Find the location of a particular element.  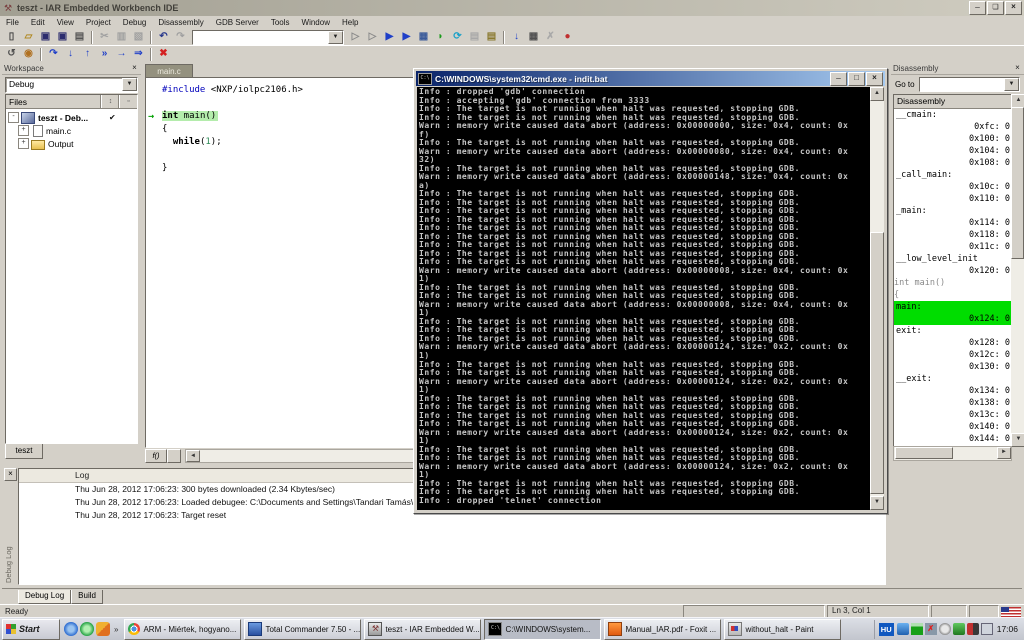

run-to-cursor-icon: → is located at coordinates (121, 54).